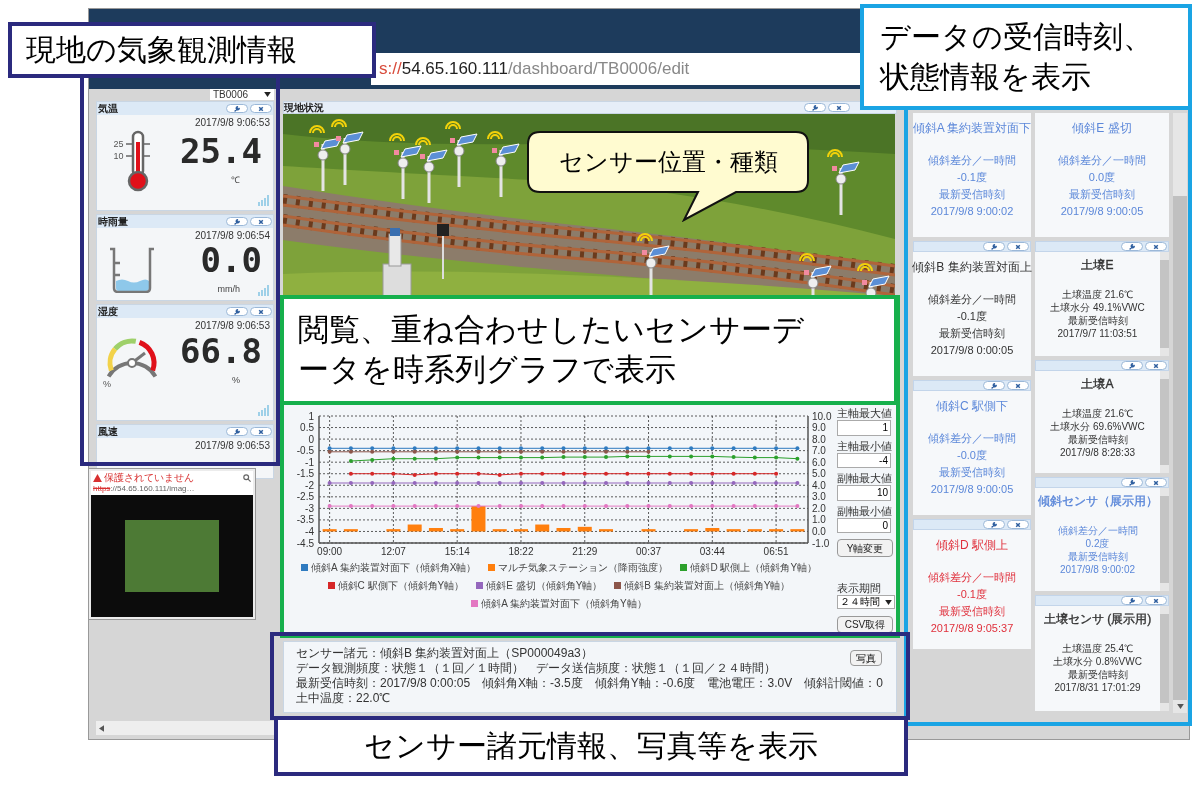 The height and width of the screenshot is (791, 1200). Describe the element at coordinates (544, 586) in the screenshot. I see `legend-label: 傾斜E 盛切（傾斜角Y軸）` at that location.